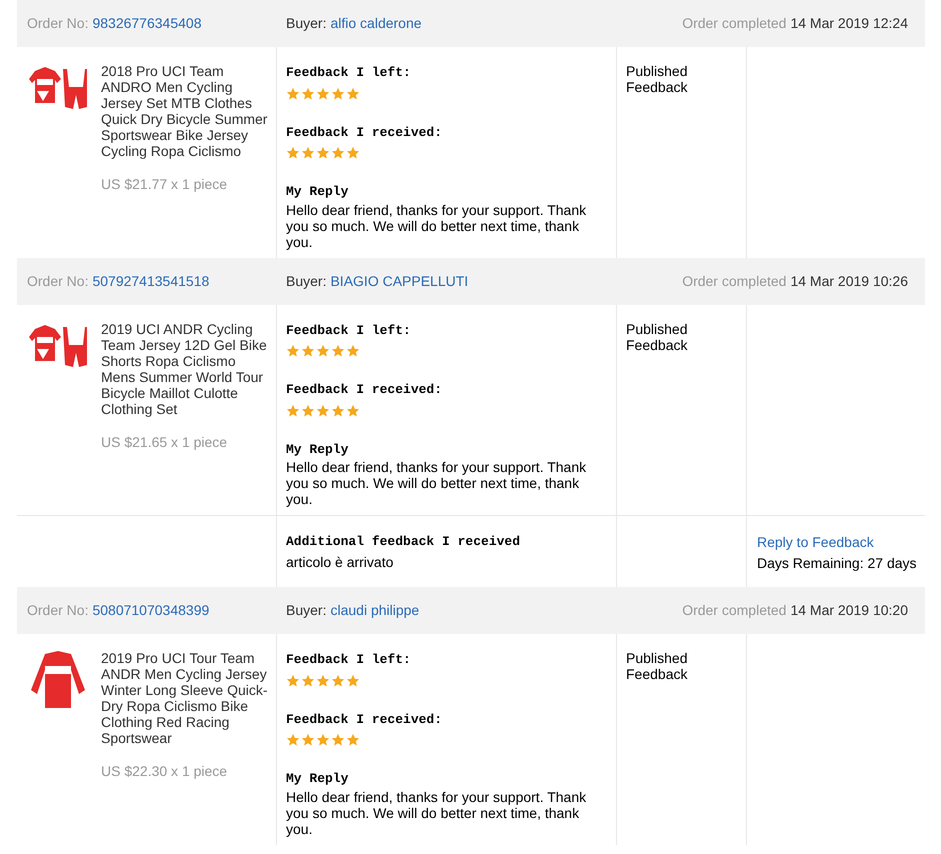  I want to click on product-price: US $21.77 x 1 piece, so click(164, 184).